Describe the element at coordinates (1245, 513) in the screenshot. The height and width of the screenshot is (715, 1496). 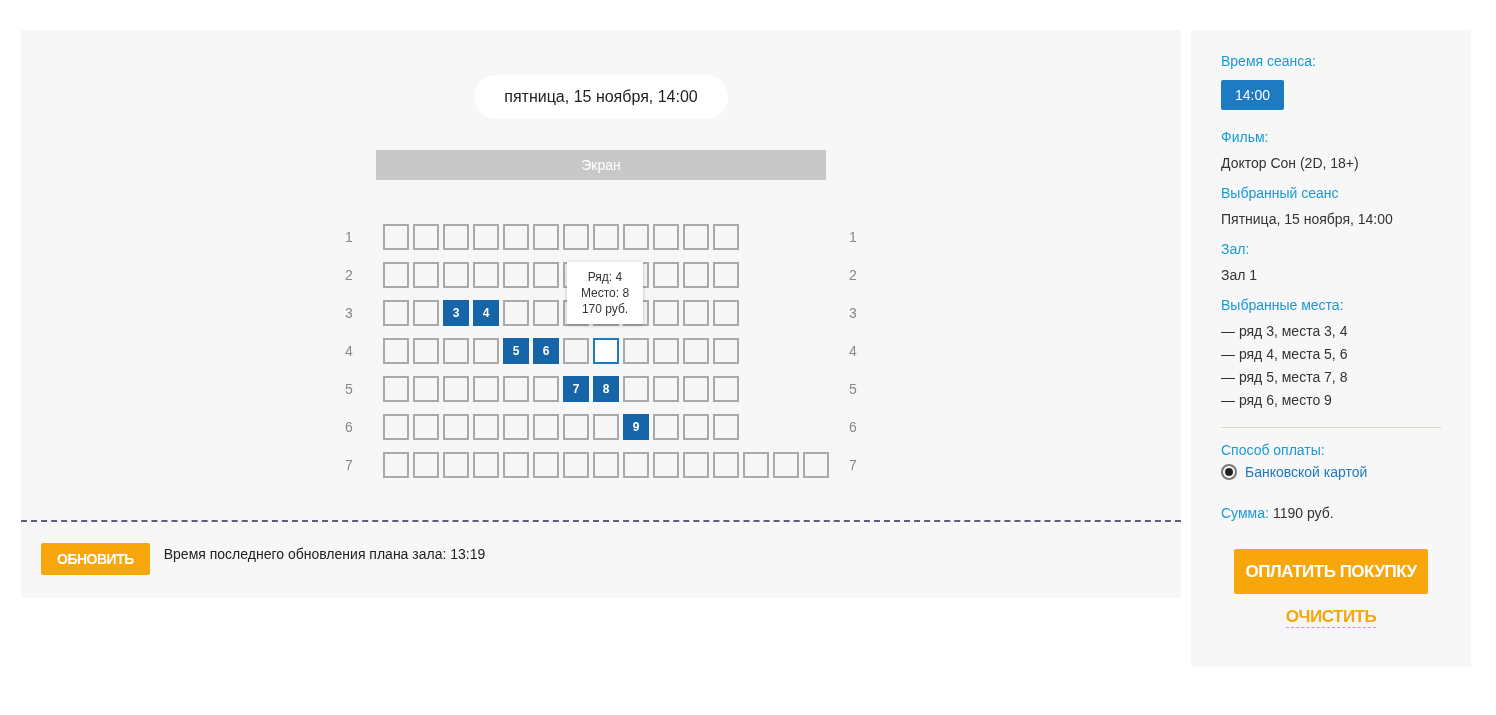
I see `sum-label: Сумма:` at that location.